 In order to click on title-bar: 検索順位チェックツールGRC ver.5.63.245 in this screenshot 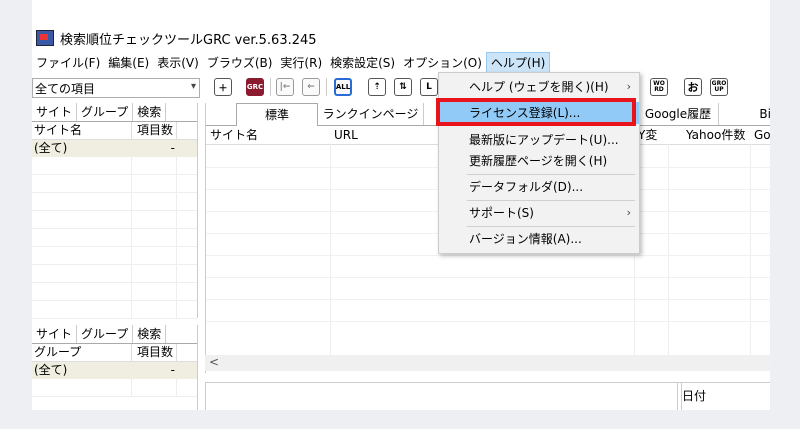, I will do `click(401, 38)`.